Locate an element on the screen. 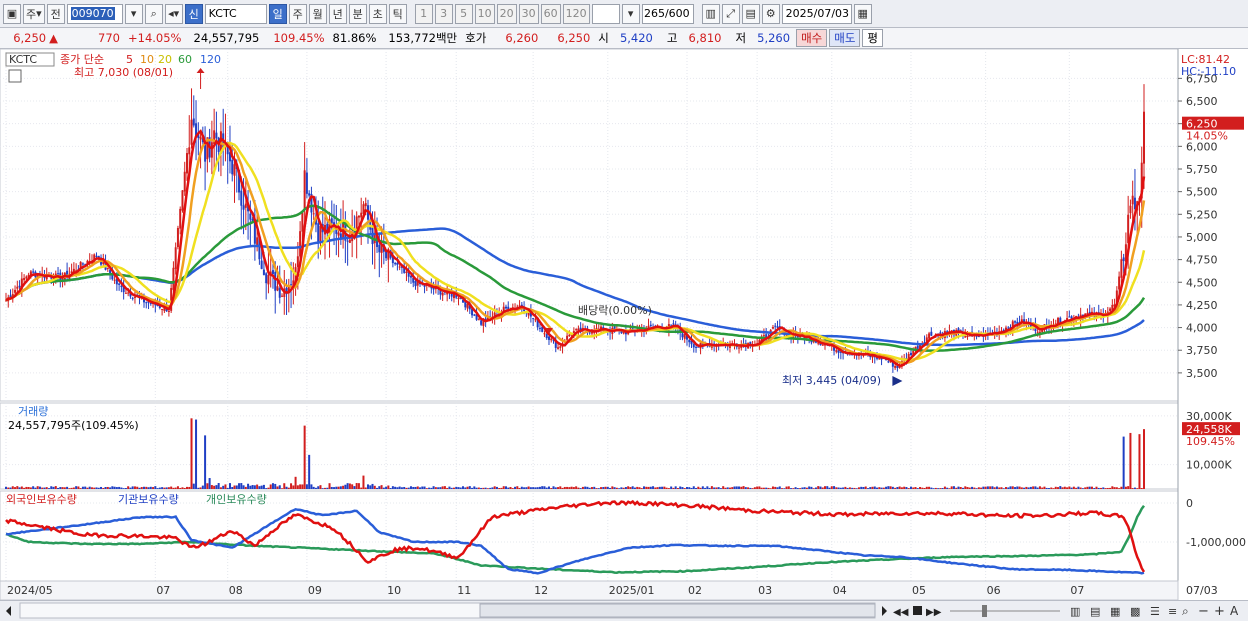 This screenshot has width=1248, height=624. interval-60-button: 60 is located at coordinates (550, 13).